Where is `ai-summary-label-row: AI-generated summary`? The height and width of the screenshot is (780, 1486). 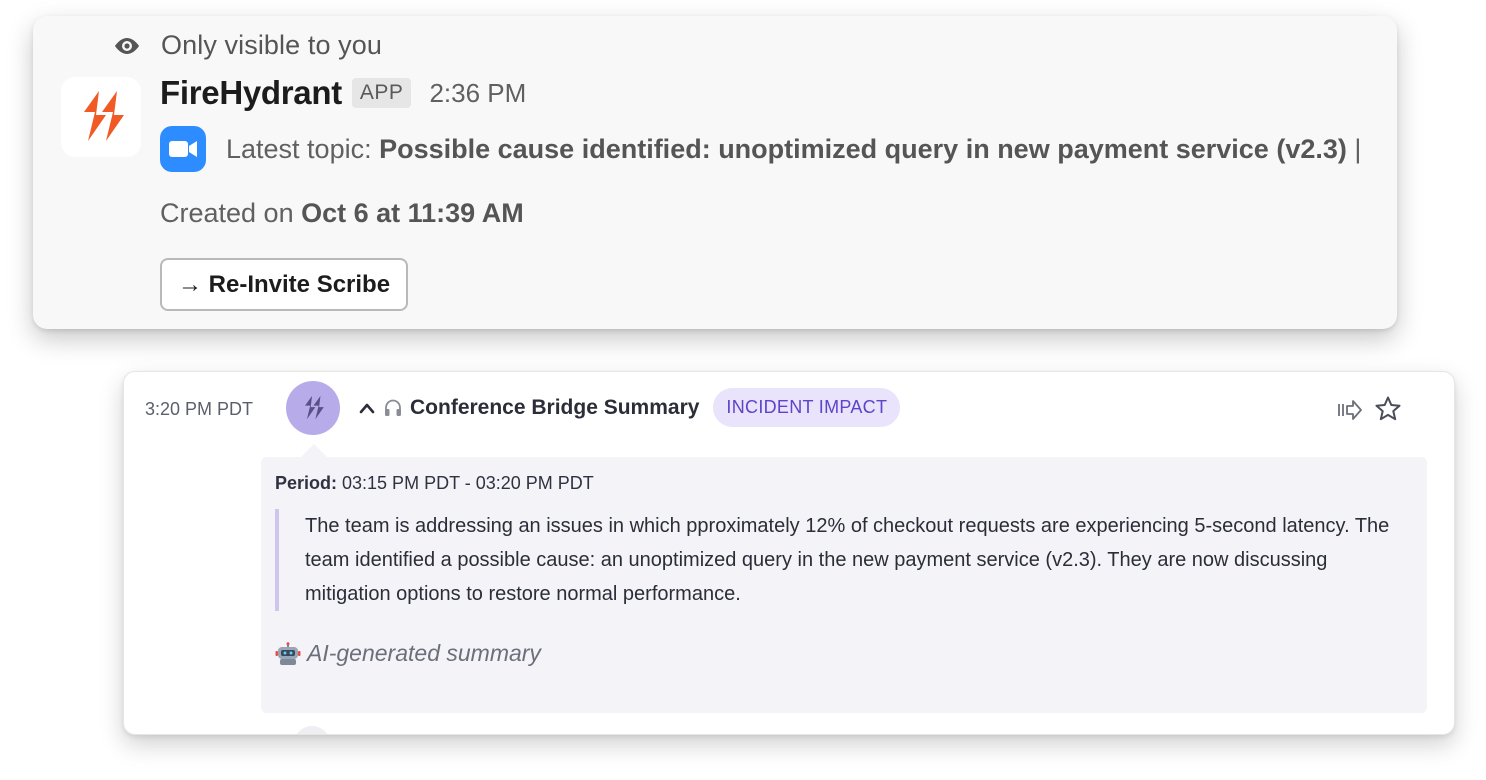 ai-summary-label-row: AI-generated summary is located at coordinates (408, 653).